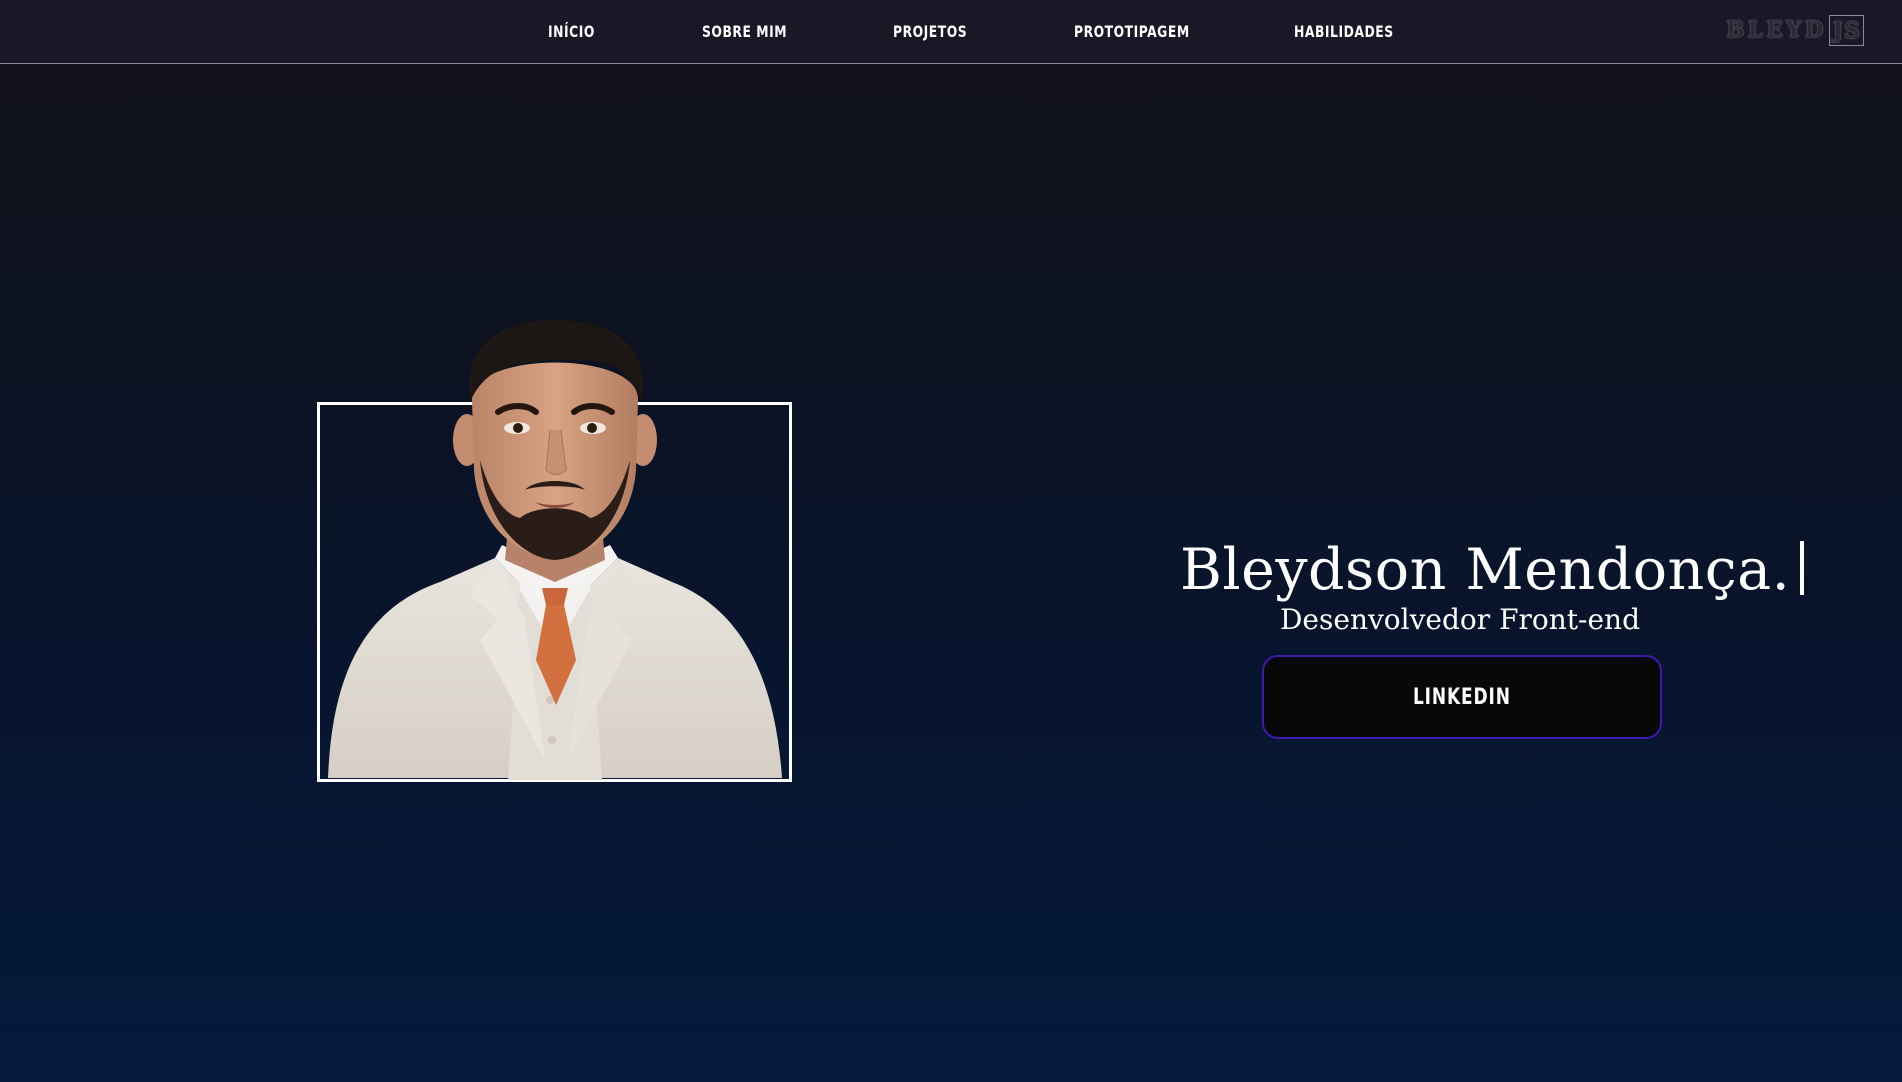 The width and height of the screenshot is (1902, 1082). What do you see at coordinates (1460, 619) in the screenshot?
I see `hero-role: Desenvolvedor Front-end` at bounding box center [1460, 619].